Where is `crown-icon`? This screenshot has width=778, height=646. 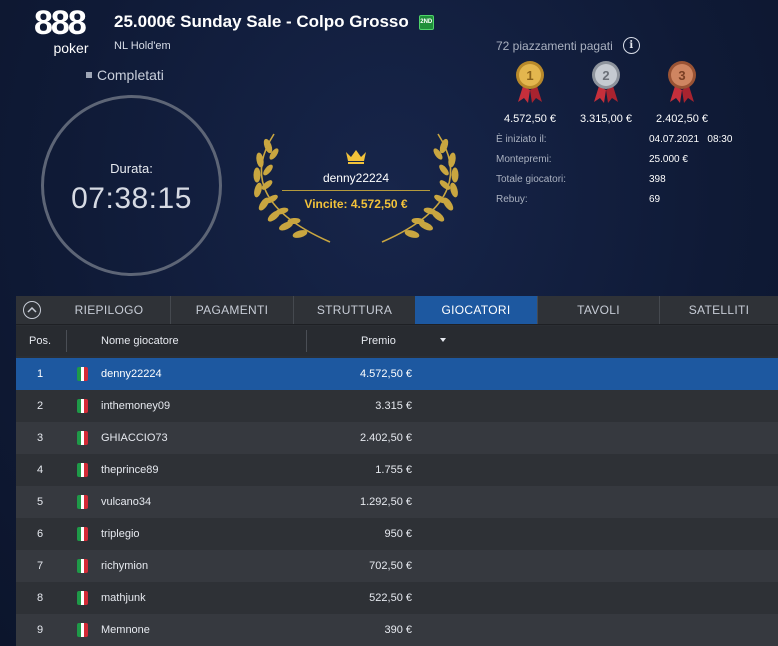
crown-icon is located at coordinates (356, 157).